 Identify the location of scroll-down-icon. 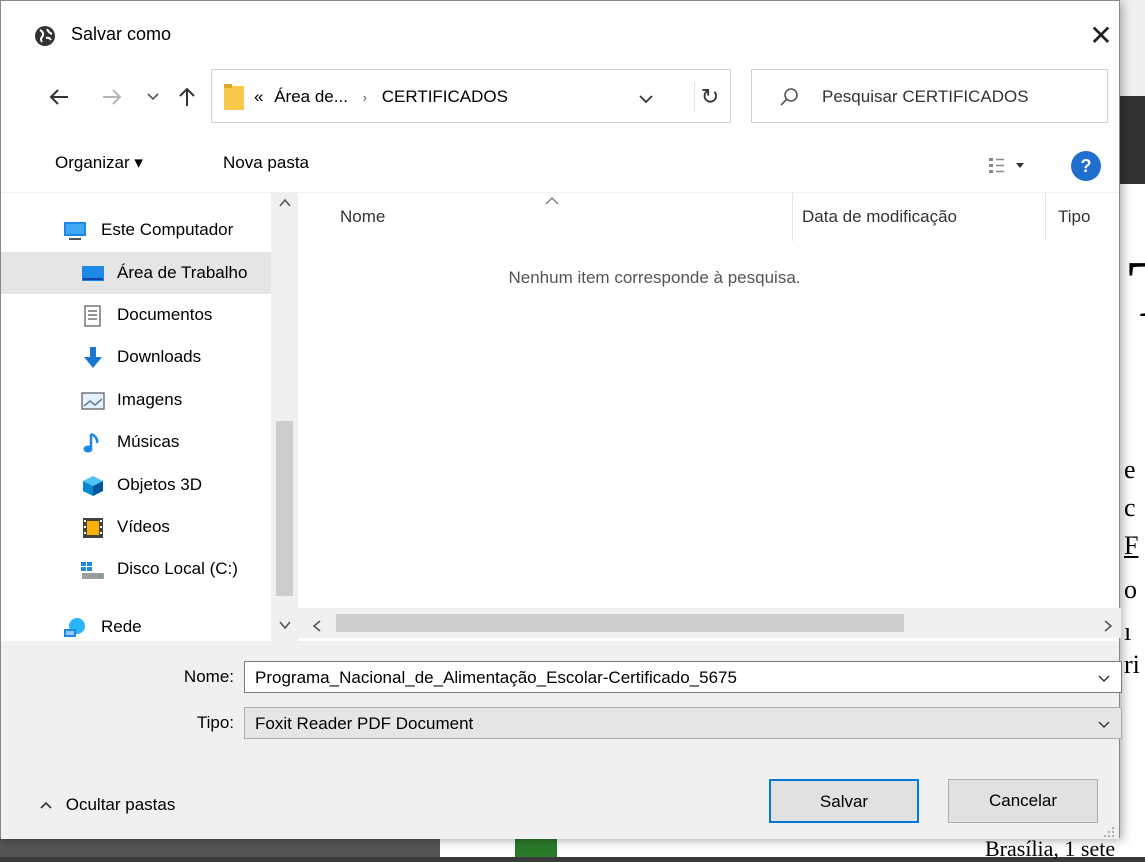
(284, 626).